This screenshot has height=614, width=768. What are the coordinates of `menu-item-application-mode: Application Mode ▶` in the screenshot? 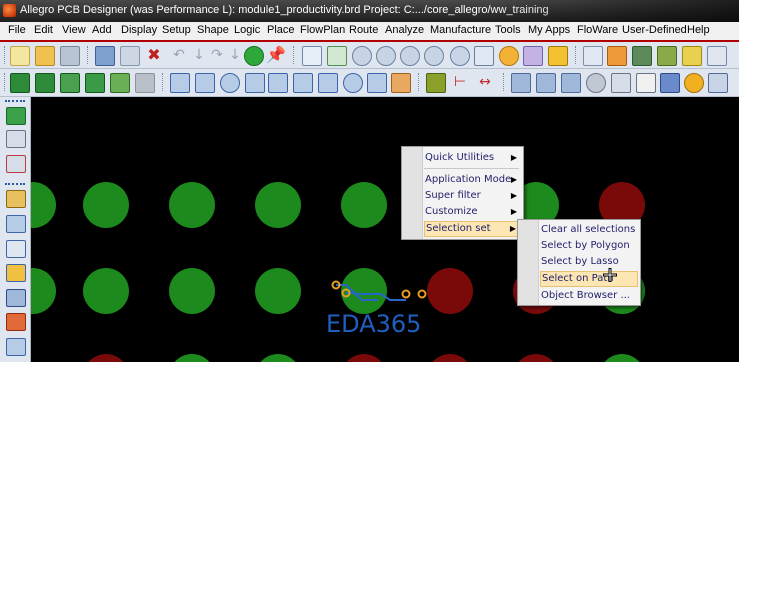 It's located at (472, 180).